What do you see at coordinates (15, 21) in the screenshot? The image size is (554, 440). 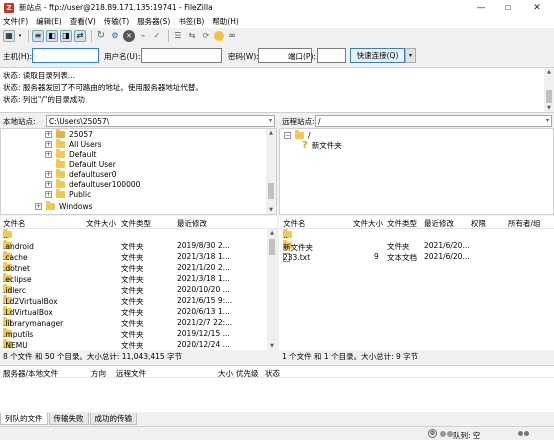 I see `menu-file: 文件(F)` at bounding box center [15, 21].